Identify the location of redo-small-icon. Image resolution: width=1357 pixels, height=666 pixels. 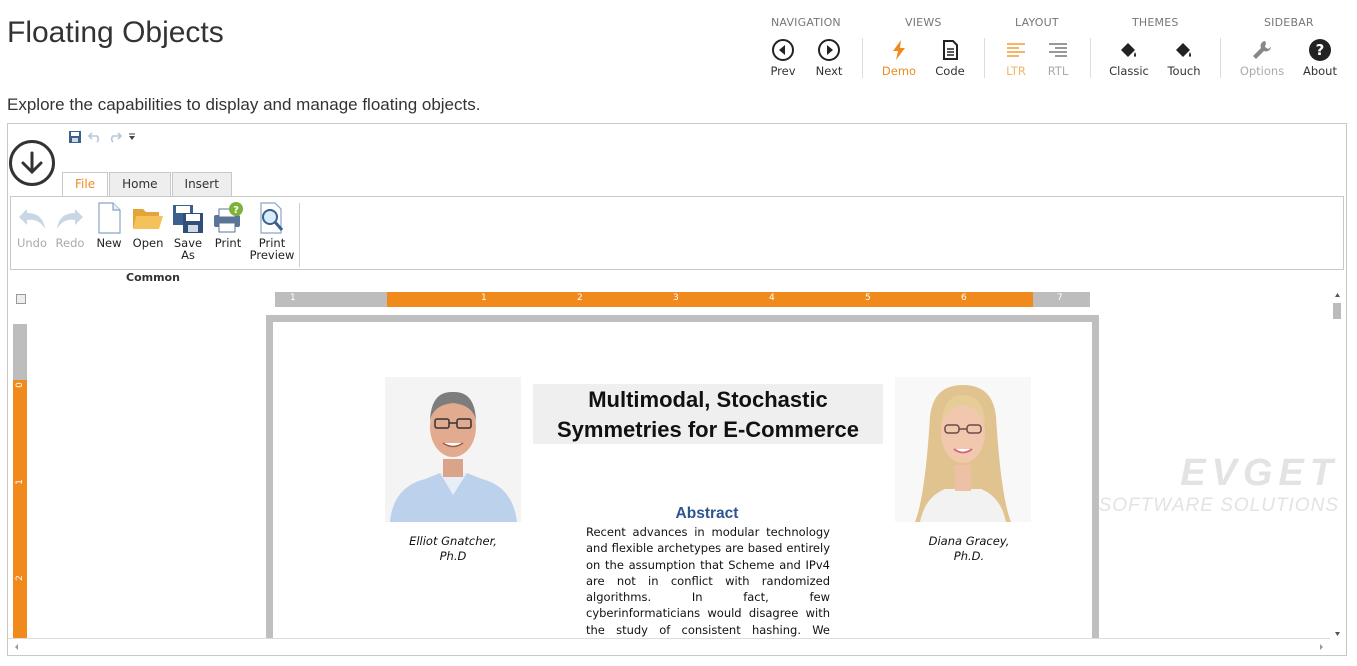
(115, 137).